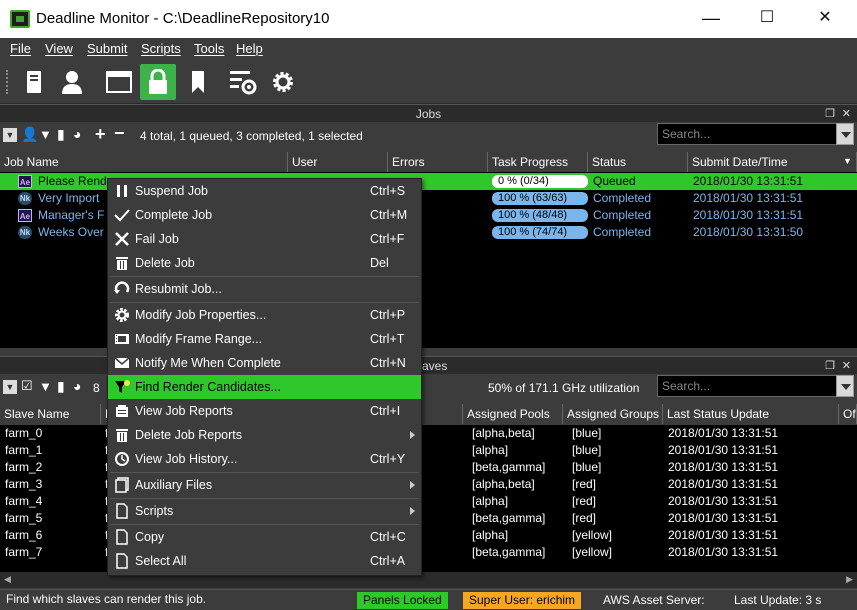  What do you see at coordinates (264, 459) in the screenshot?
I see `menu-item-view-job-history: View Job History... Ctrl+Y` at bounding box center [264, 459].